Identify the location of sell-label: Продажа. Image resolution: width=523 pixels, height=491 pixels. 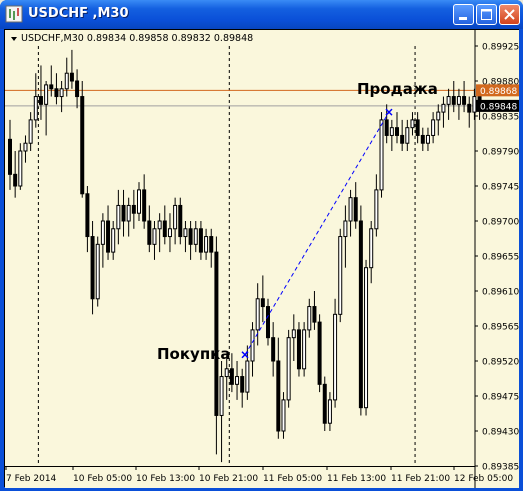
(397, 89).